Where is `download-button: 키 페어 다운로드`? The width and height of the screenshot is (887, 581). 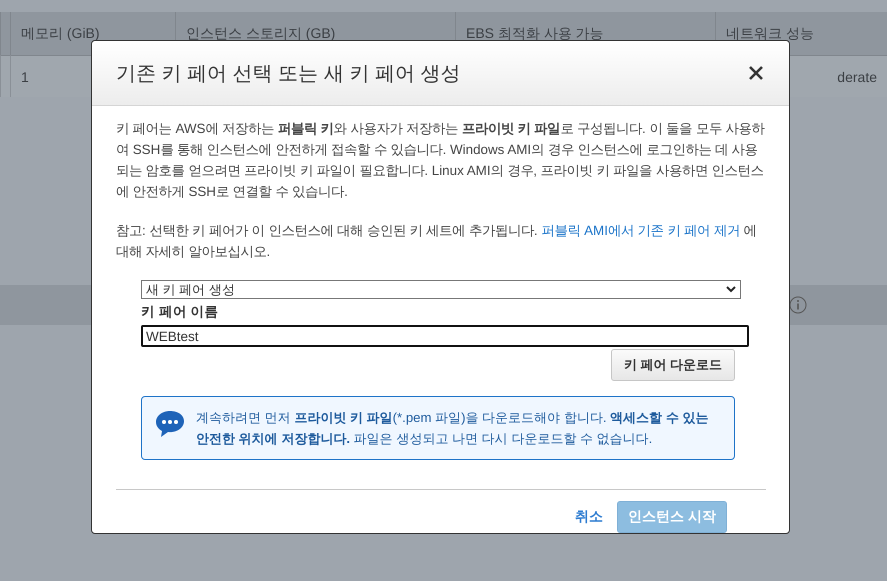 download-button: 키 페어 다운로드 is located at coordinates (672, 365).